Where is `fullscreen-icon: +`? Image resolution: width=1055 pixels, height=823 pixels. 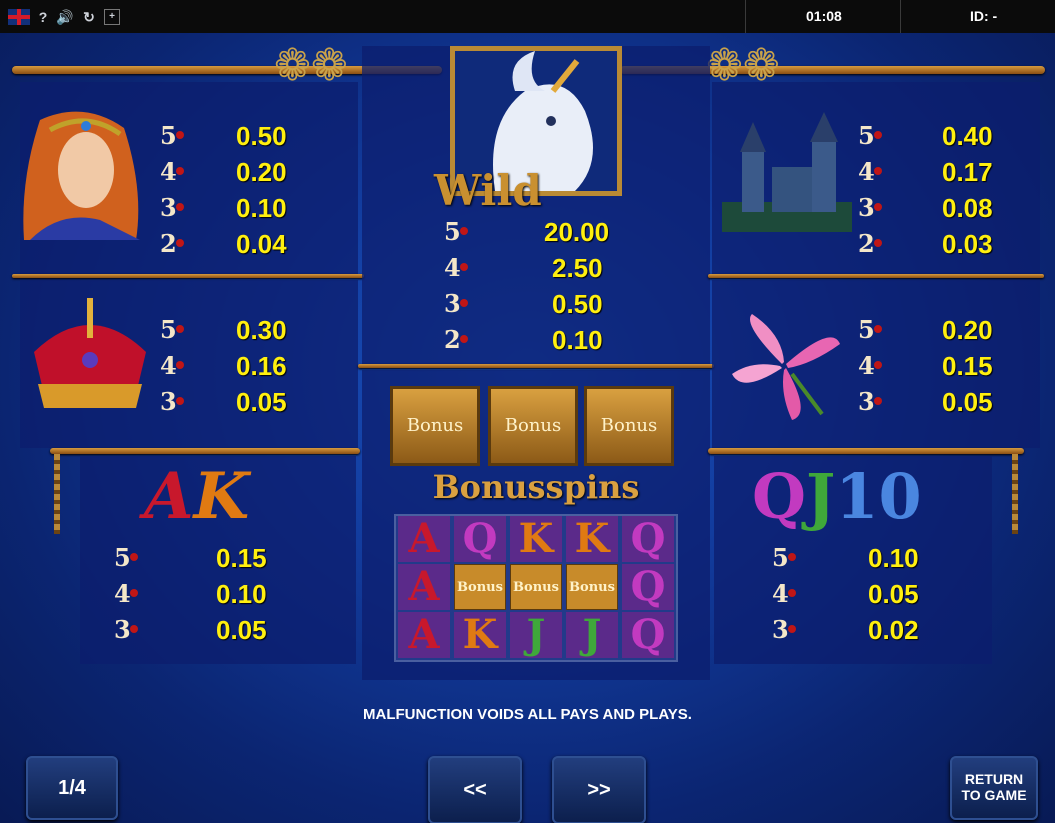
fullscreen-icon: + is located at coordinates (112, 17).